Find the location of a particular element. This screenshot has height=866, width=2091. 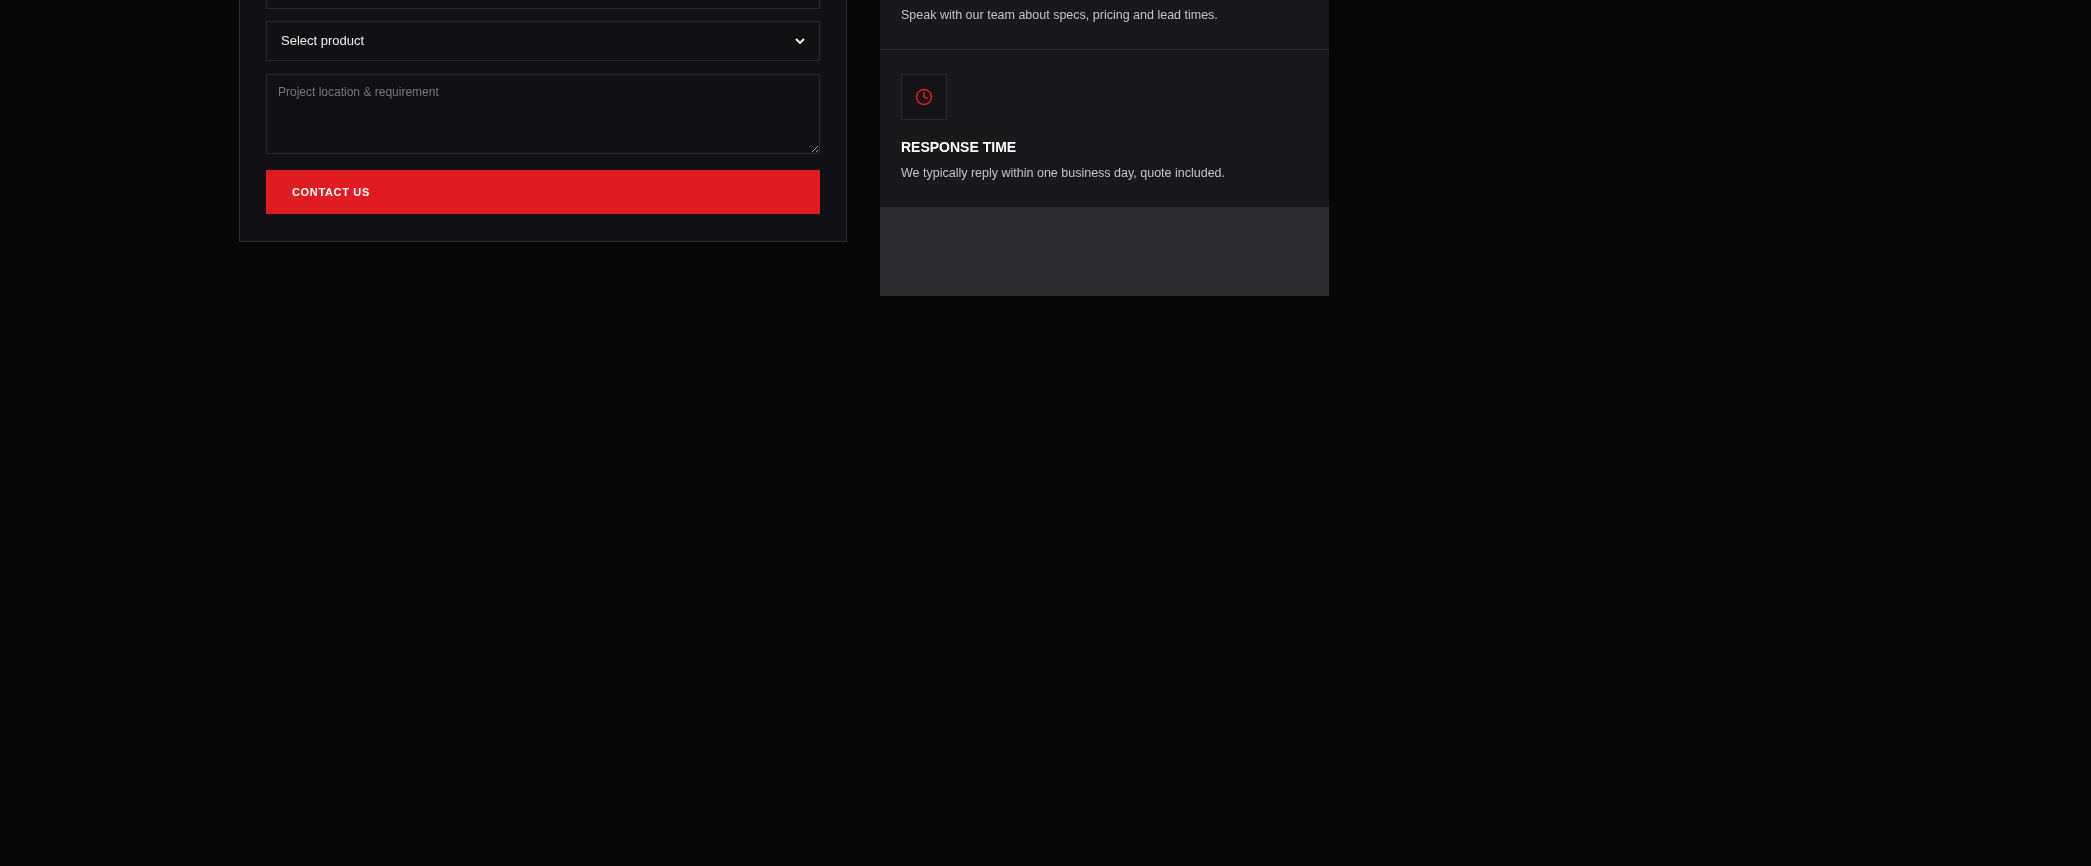

chevron-down-icon is located at coordinates (800, 41).